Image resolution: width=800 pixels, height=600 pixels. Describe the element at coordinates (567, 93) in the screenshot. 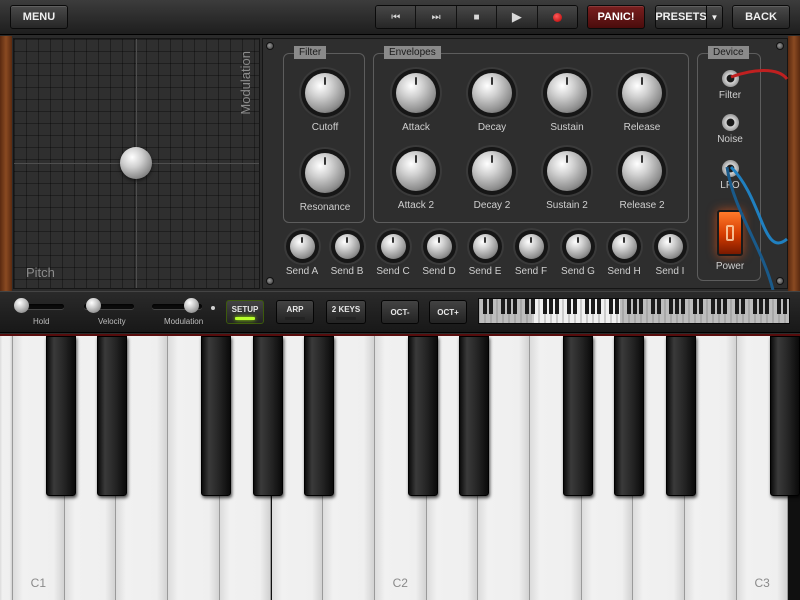

I see `sustain-knob` at that location.